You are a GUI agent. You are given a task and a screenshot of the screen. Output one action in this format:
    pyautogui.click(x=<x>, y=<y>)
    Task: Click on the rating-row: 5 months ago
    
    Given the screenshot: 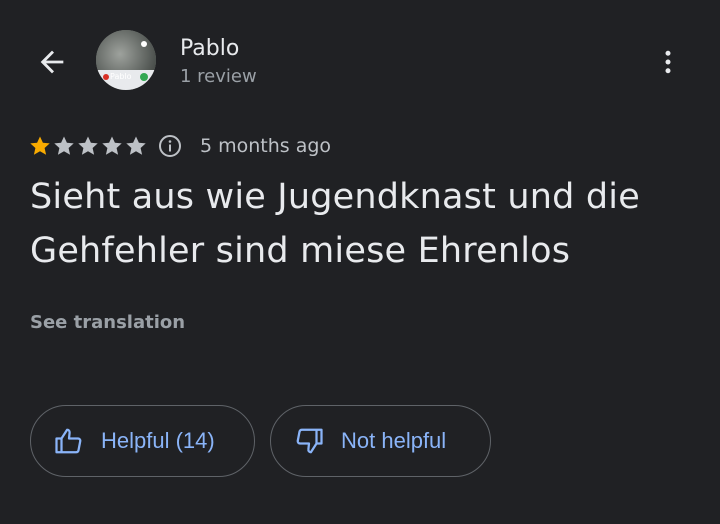 What is the action you would take?
    pyautogui.click(x=179, y=146)
    